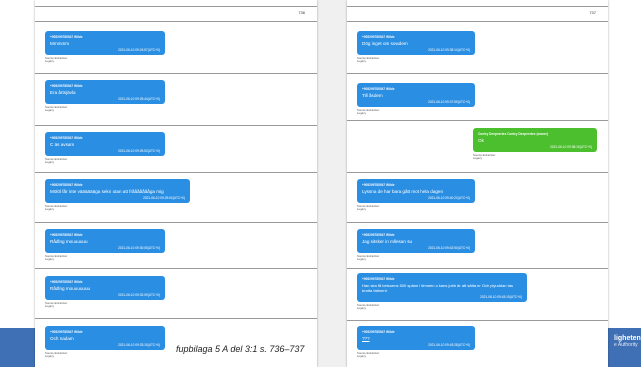 This screenshot has height=367, width=641. What do you see at coordinates (69, 241) in the screenshot?
I see `message-text: Rådlng mouuuuuu` at bounding box center [69, 241].